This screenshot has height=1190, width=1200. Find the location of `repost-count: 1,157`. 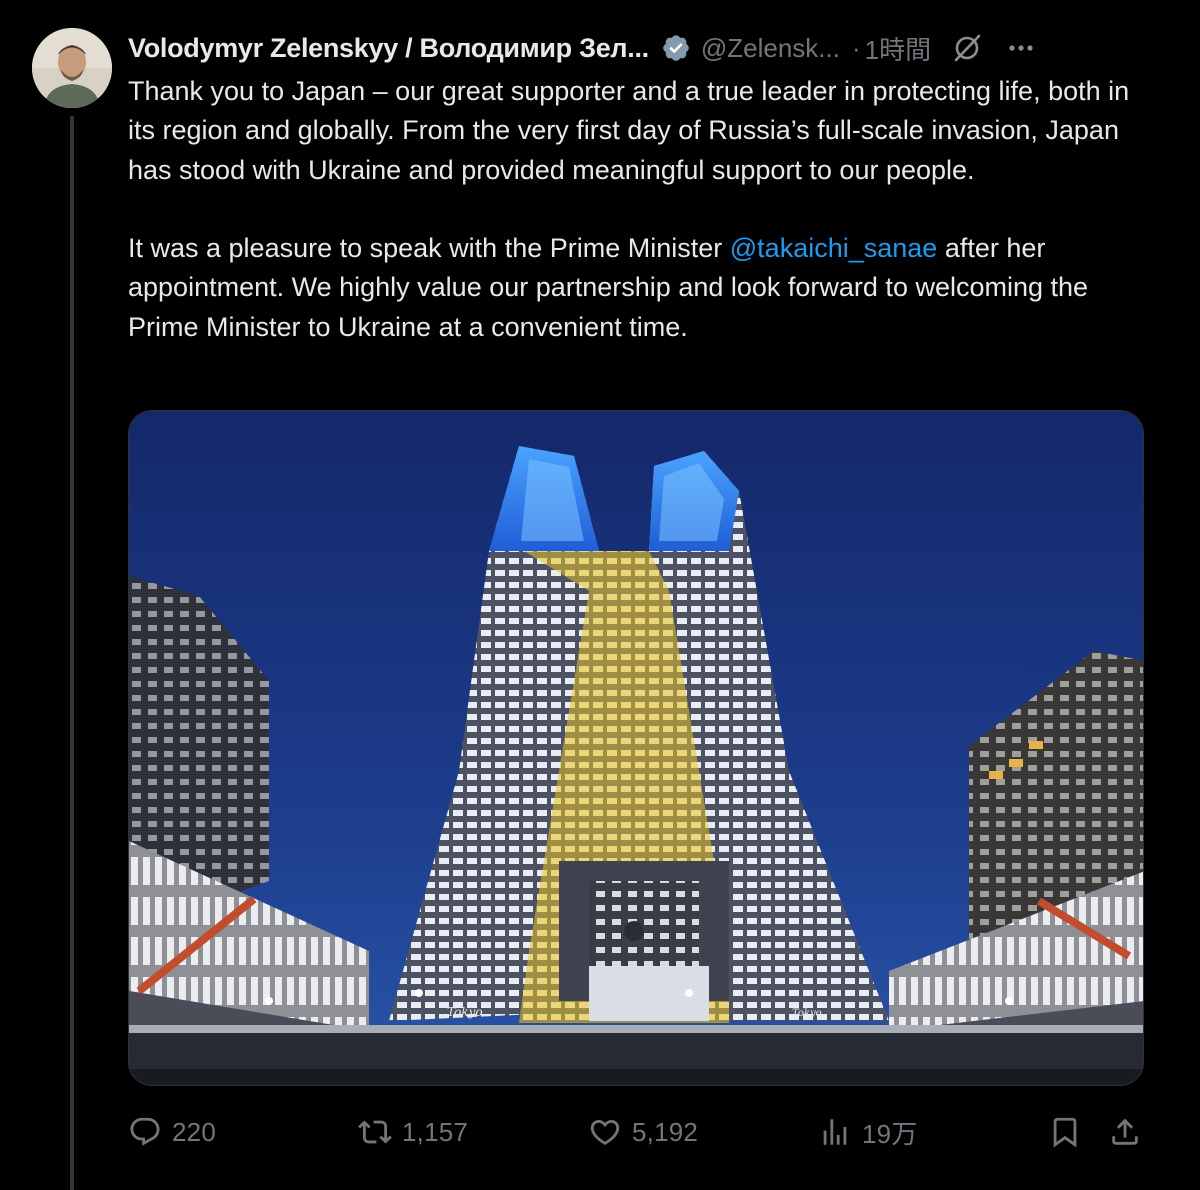

repost-count: 1,157 is located at coordinates (435, 1131).